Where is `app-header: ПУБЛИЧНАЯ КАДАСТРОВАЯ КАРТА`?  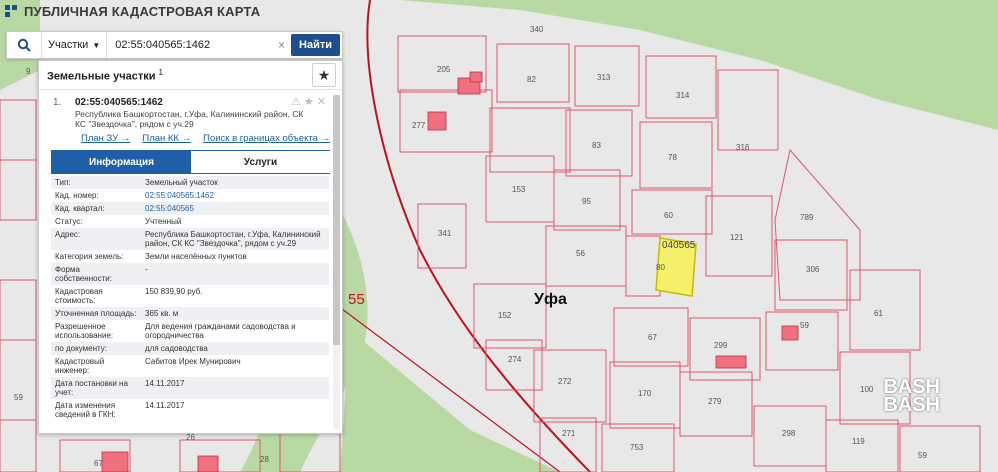
app-header: ПУБЛИЧНАЯ КАДАСТРОВАЯ КАРТА is located at coordinates (130, 11).